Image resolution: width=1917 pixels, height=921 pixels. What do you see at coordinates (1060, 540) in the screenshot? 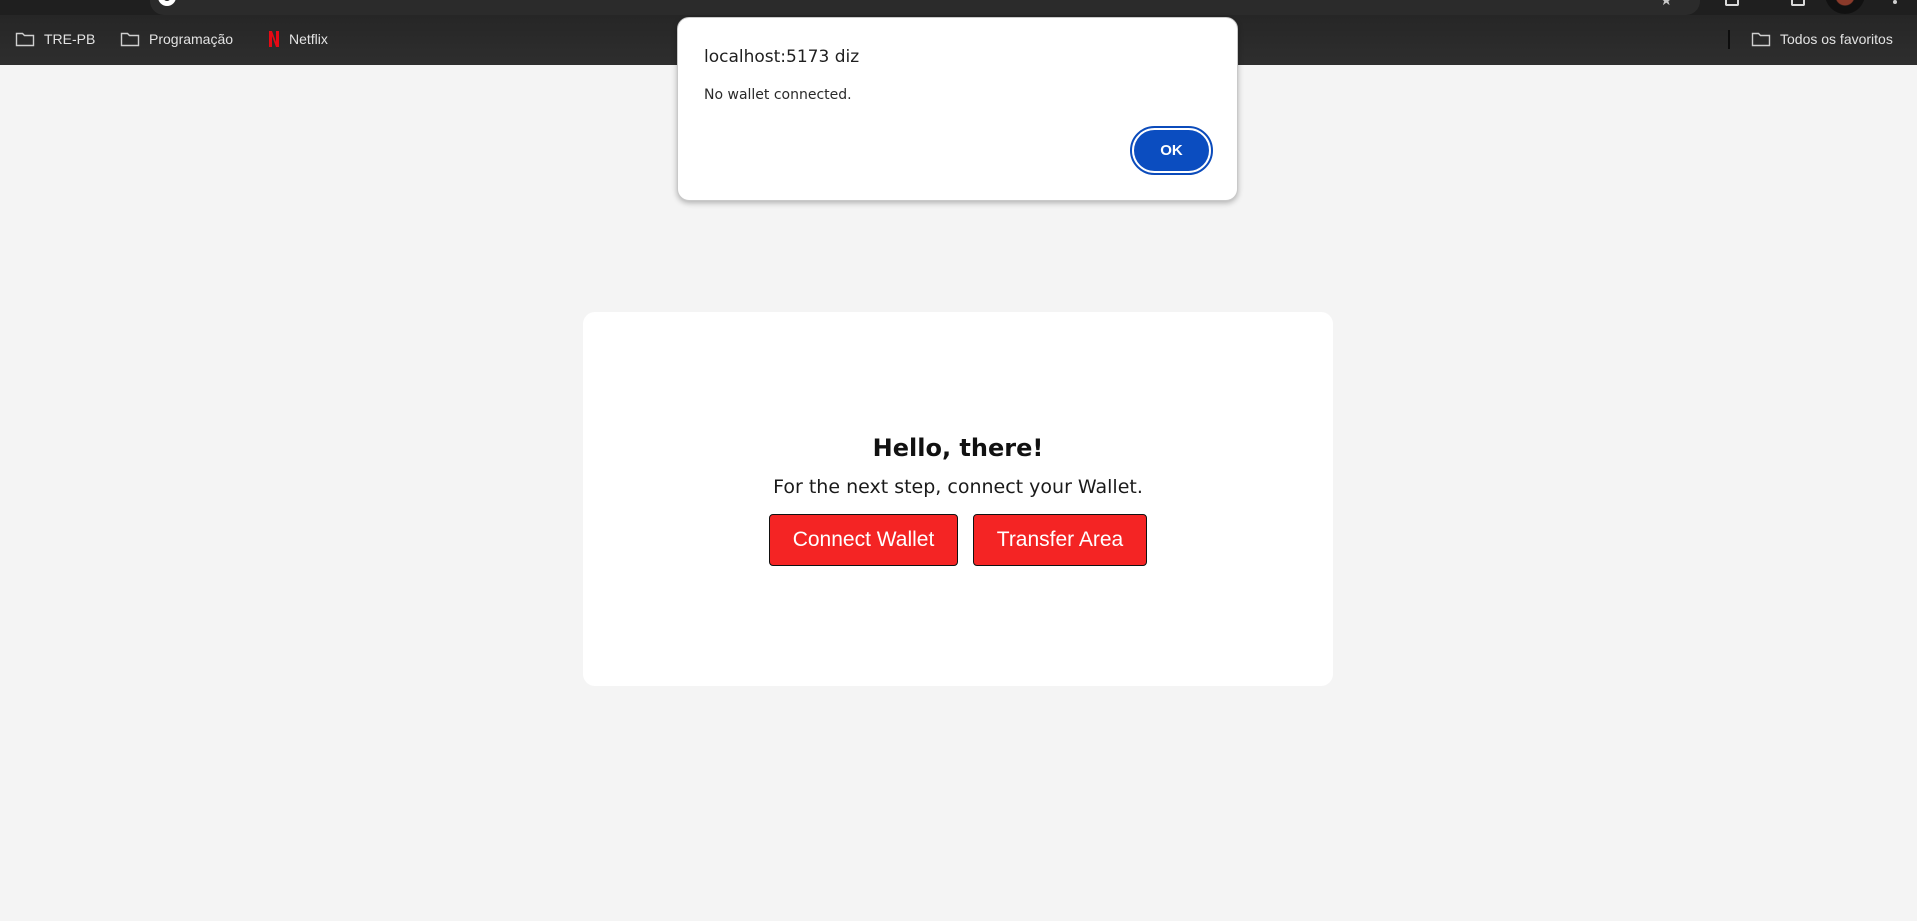
I see `transfer-area-button: Transfer Area` at bounding box center [1060, 540].